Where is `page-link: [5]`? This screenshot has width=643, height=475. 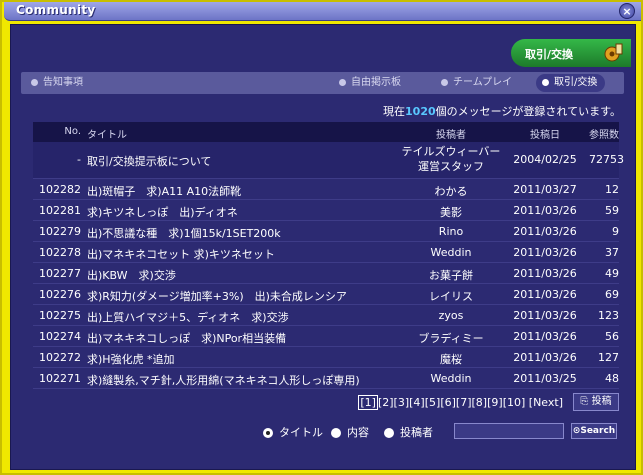
page-link: [5] is located at coordinates (433, 402).